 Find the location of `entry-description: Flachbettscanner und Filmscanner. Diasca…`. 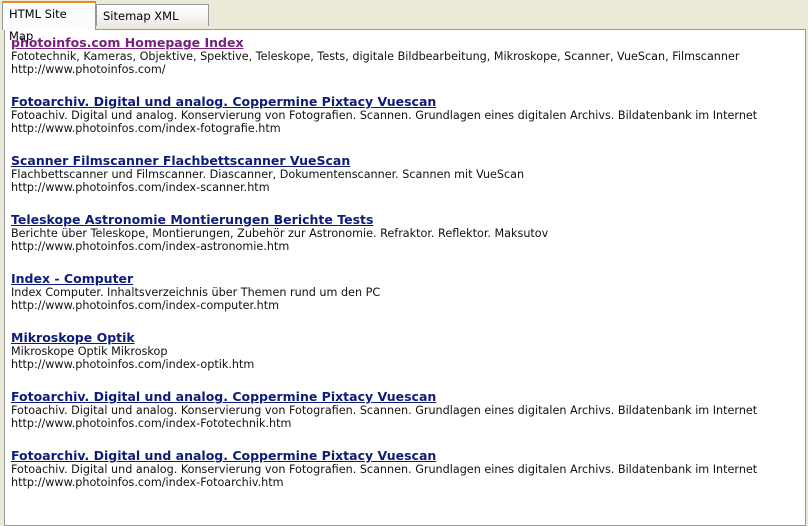

entry-description: Flachbettscanner und Filmscanner. Diasca… is located at coordinates (268, 174).